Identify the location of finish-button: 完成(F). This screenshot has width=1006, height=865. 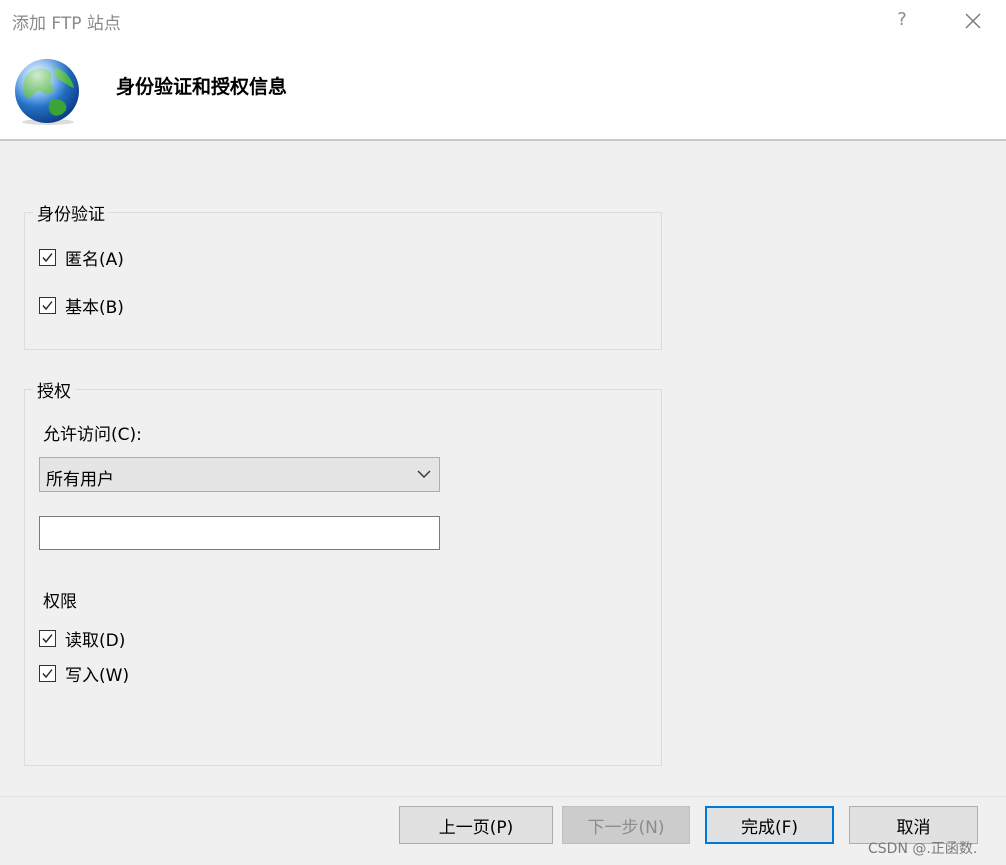
(769, 825).